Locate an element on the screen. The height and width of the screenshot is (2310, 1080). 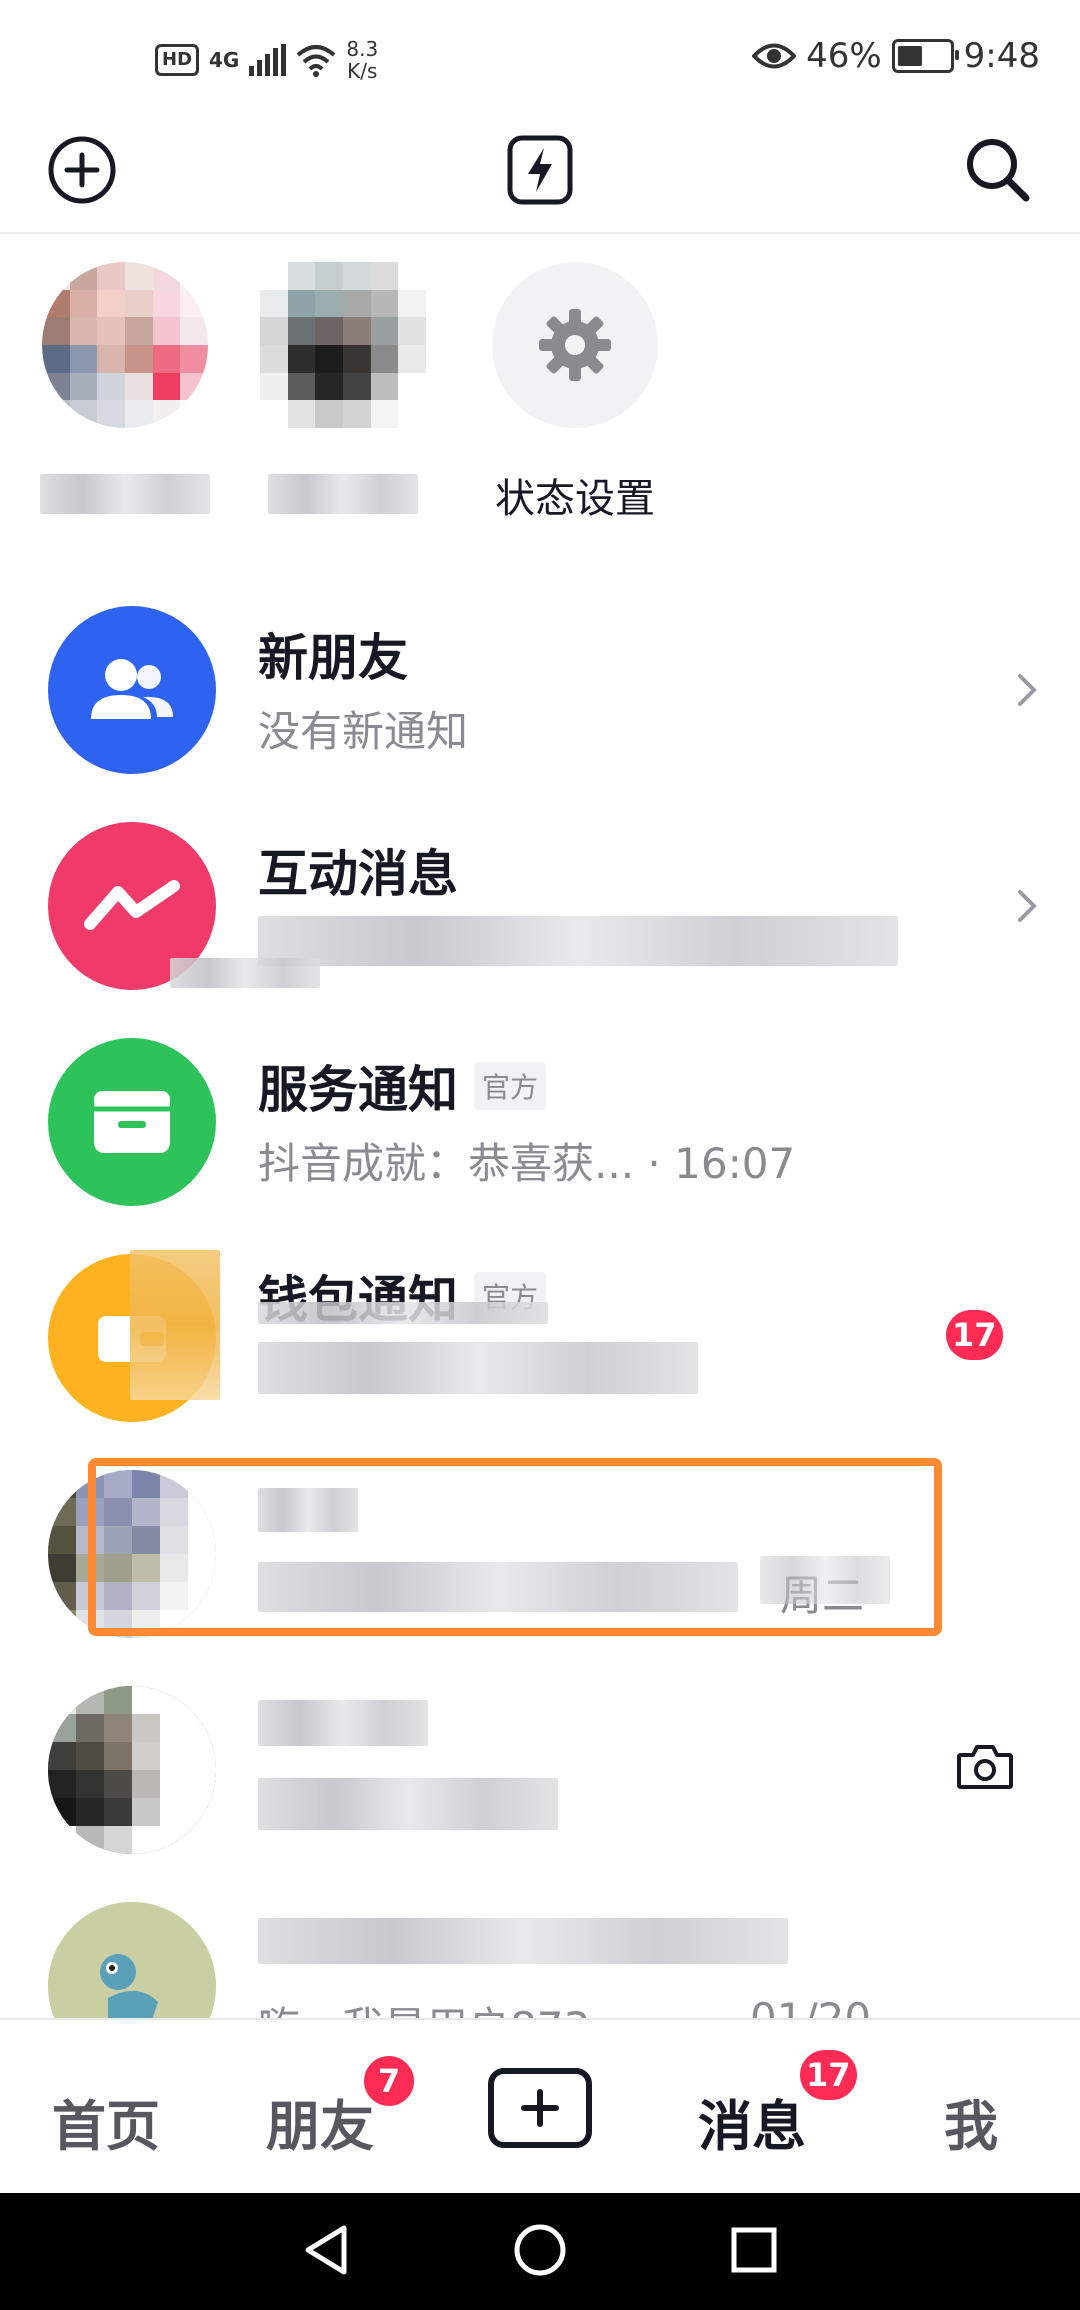
lightning-icon is located at coordinates (540, 170).